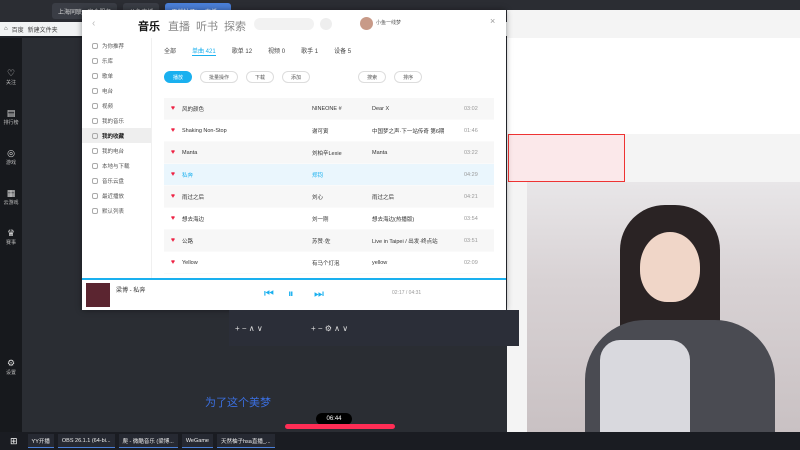 The height and width of the screenshot is (450, 800). I want to click on sidebar-item: 我的收藏, so click(116, 135).